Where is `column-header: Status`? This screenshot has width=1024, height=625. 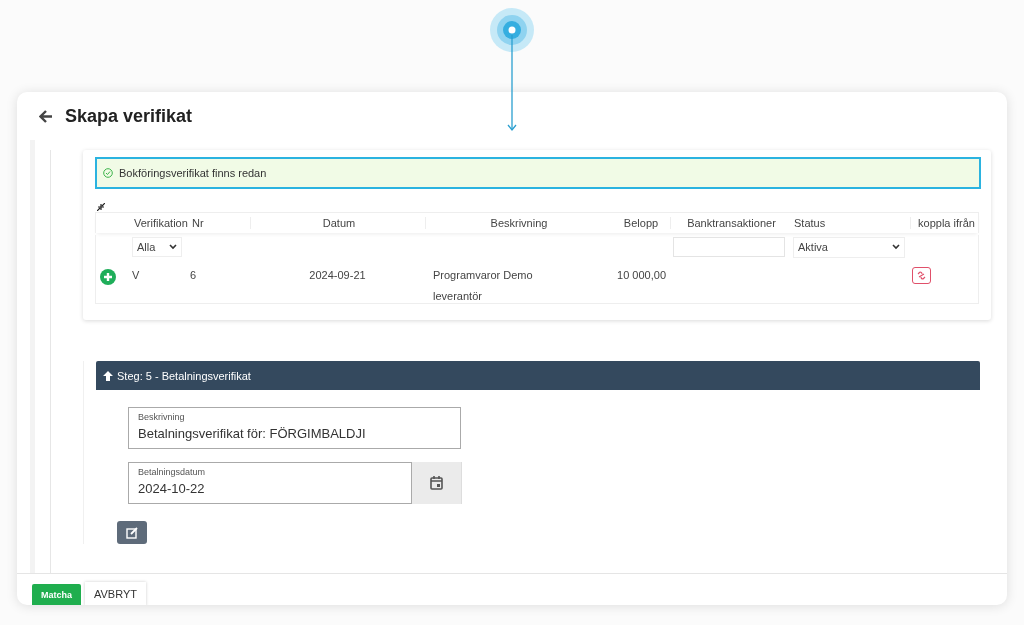 column-header: Status is located at coordinates (810, 223).